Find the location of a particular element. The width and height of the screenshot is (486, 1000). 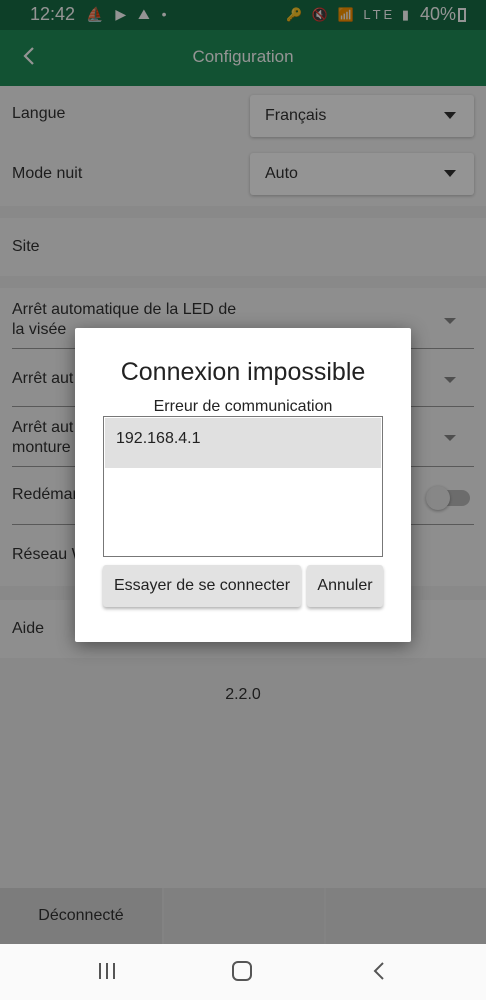

dialog-title: Connexion impossible is located at coordinates (243, 372).